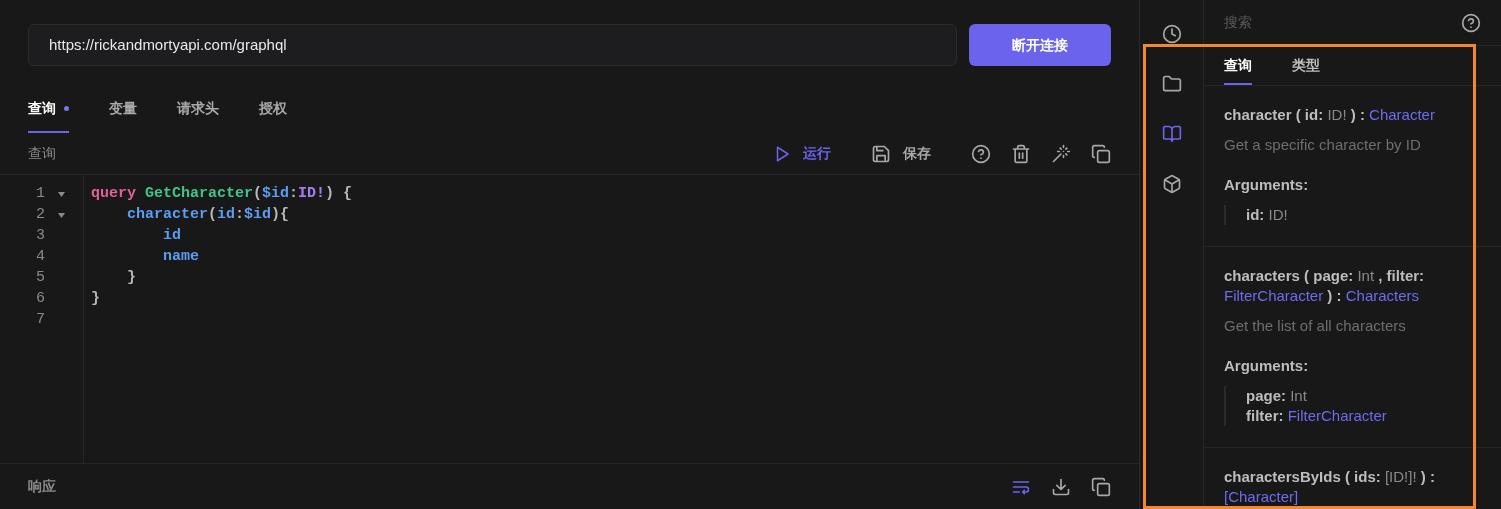 The image size is (1501, 509). What do you see at coordinates (41, 299) in the screenshot?
I see `line-number: 6` at bounding box center [41, 299].